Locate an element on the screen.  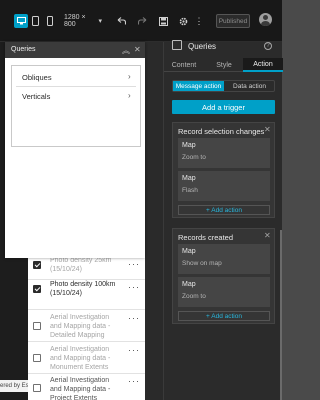
list-item-label: Photo density 100km (15/10/24) is located at coordinates (83, 289).